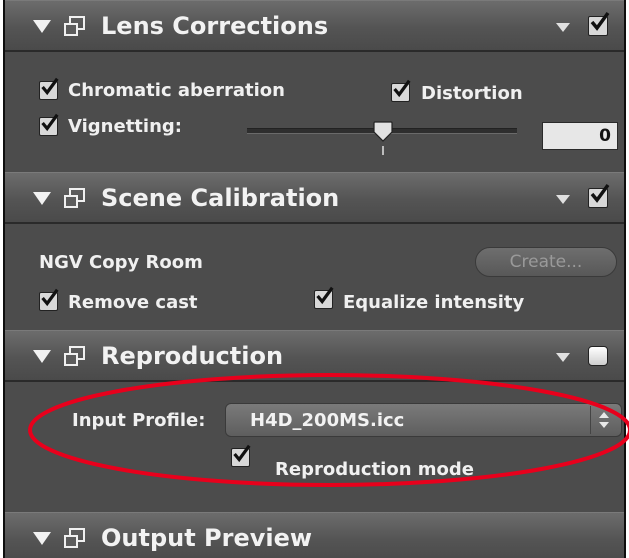  What do you see at coordinates (375, 469) in the screenshot?
I see `reproduction-mode-label: Reproduction mode` at bounding box center [375, 469].